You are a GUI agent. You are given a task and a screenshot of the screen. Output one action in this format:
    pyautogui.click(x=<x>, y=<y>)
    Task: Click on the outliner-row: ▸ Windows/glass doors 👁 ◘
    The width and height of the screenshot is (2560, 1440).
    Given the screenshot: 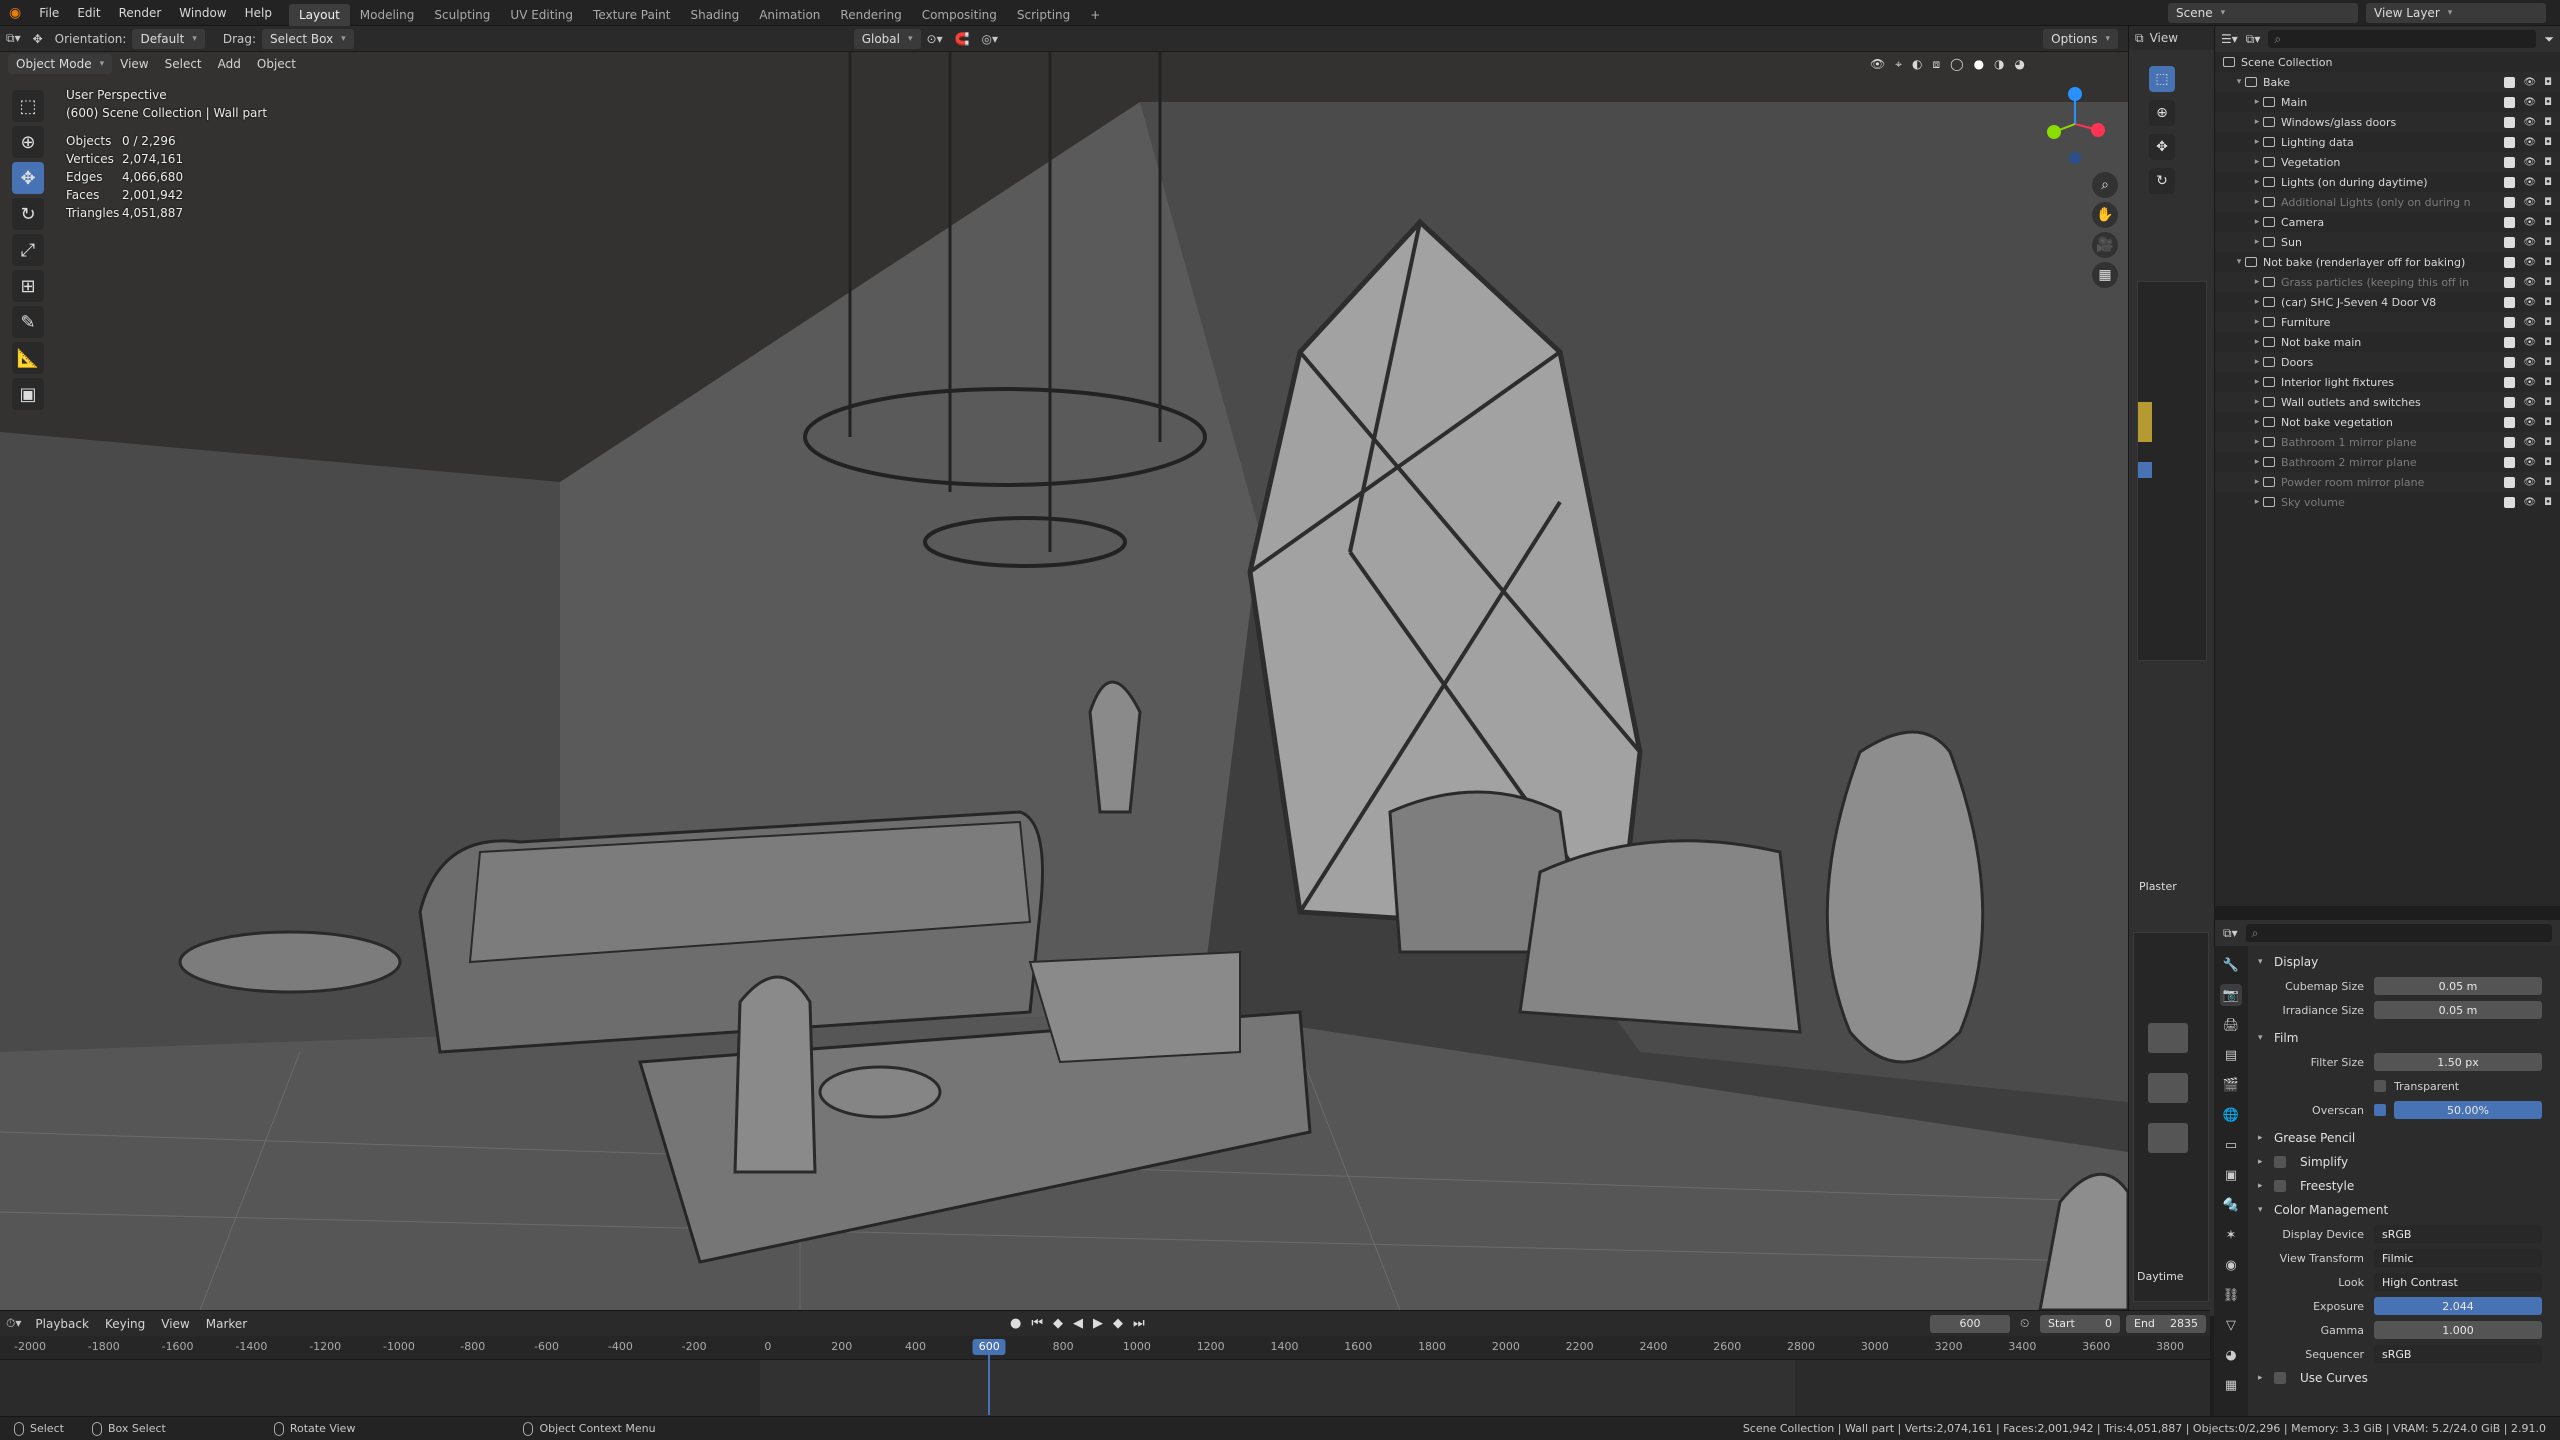 What is the action you would take?
    pyautogui.click(x=2387, y=122)
    